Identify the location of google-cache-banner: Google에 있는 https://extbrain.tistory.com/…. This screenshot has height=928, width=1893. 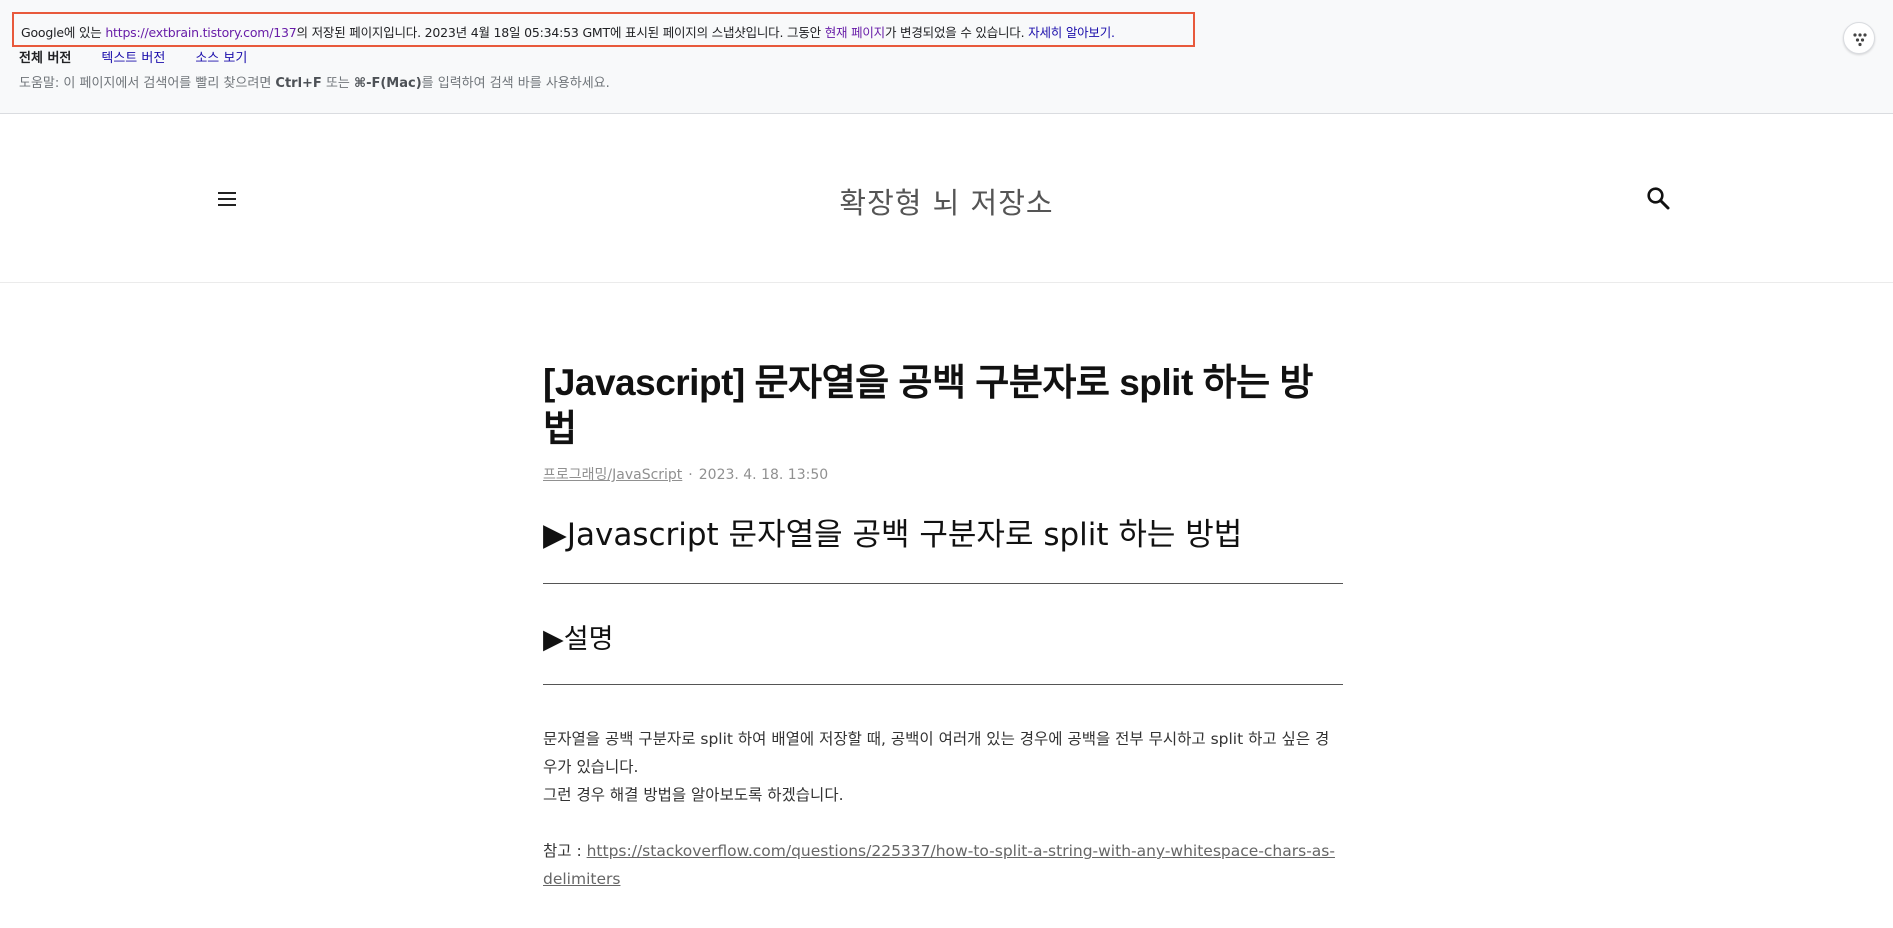
(946, 57).